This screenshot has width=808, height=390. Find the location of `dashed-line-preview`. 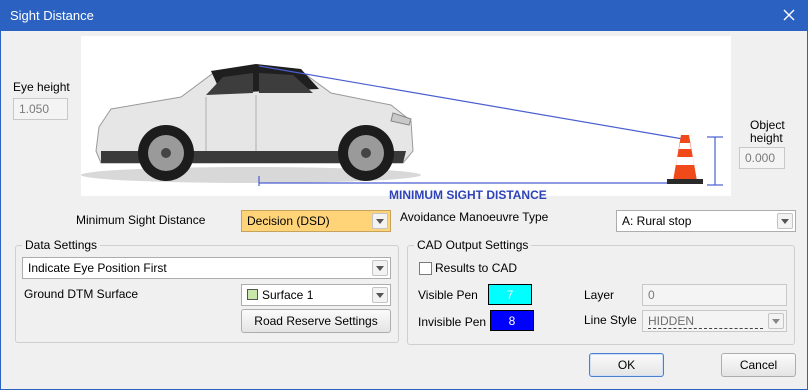

dashed-line-preview is located at coordinates (705, 328).